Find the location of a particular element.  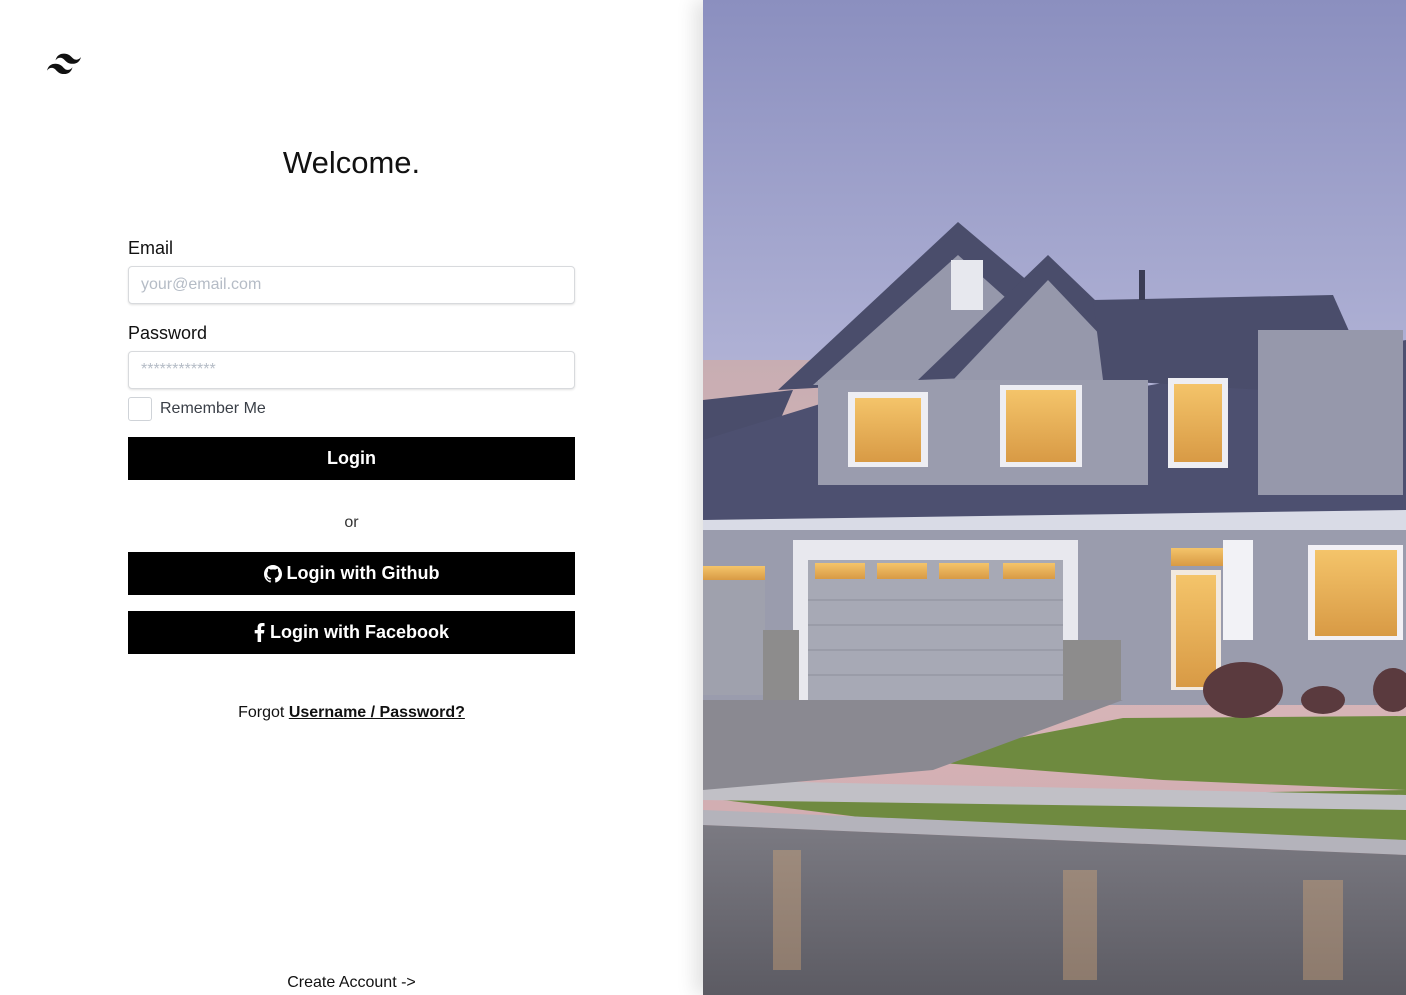

login-button-label: Login is located at coordinates (351, 458).